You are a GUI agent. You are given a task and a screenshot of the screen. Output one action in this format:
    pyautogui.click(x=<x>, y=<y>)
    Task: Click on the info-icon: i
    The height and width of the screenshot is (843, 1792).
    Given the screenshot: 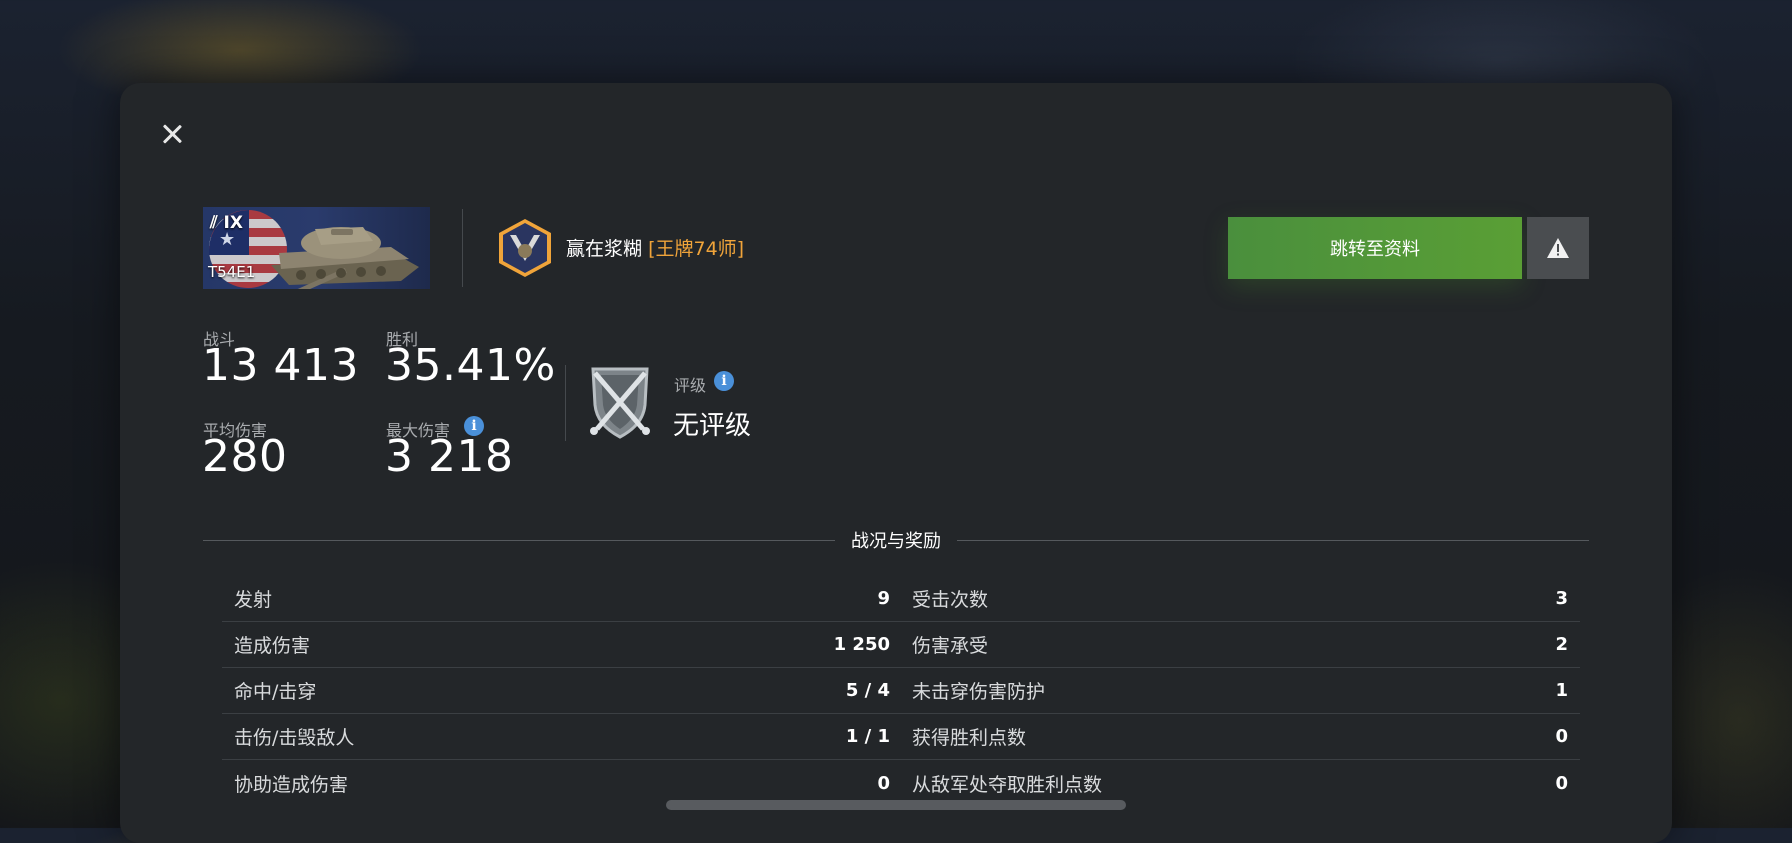 What is the action you would take?
    pyautogui.click(x=724, y=381)
    